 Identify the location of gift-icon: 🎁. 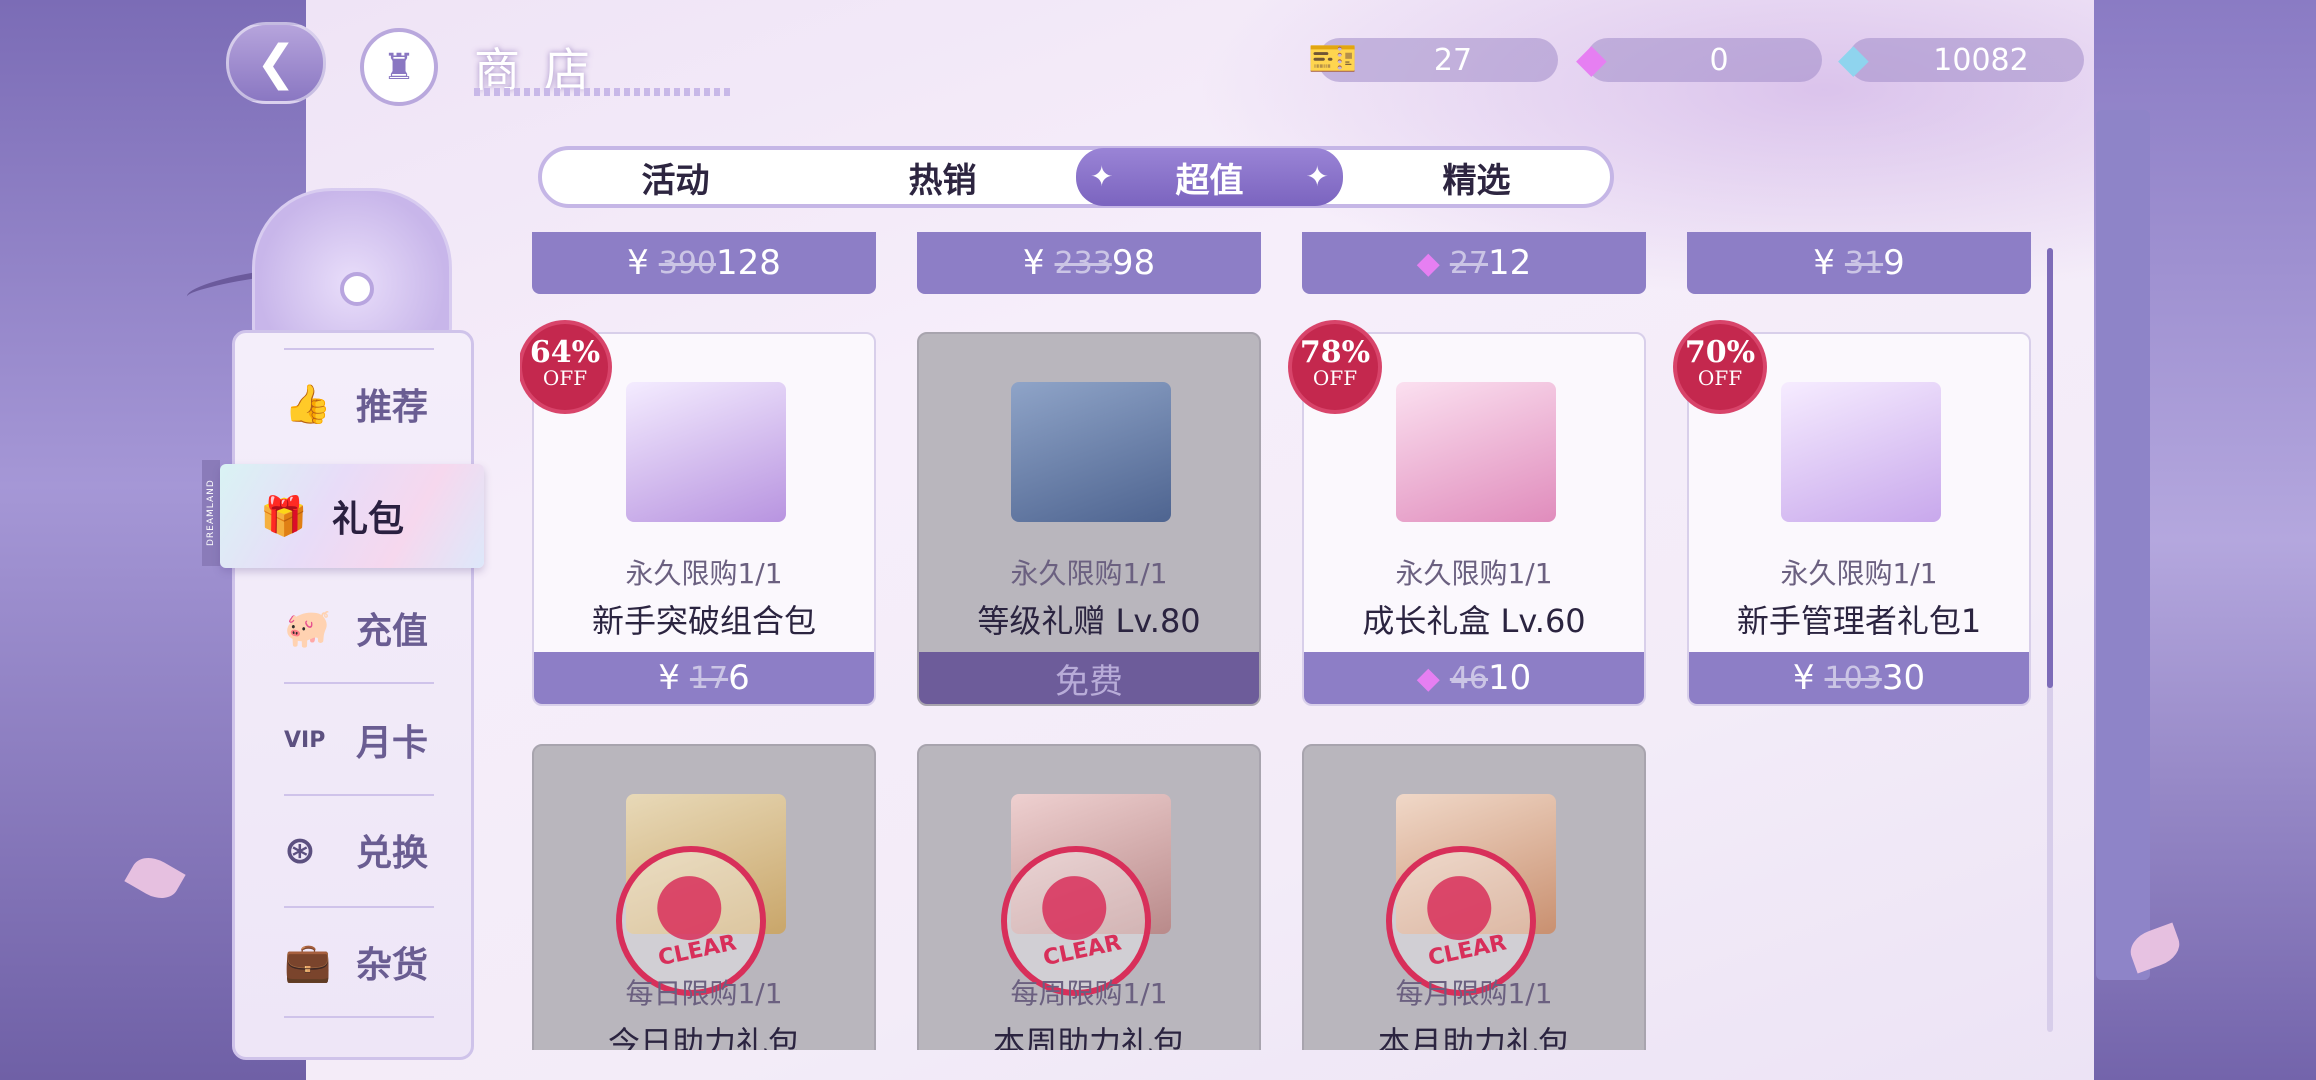
(284, 515).